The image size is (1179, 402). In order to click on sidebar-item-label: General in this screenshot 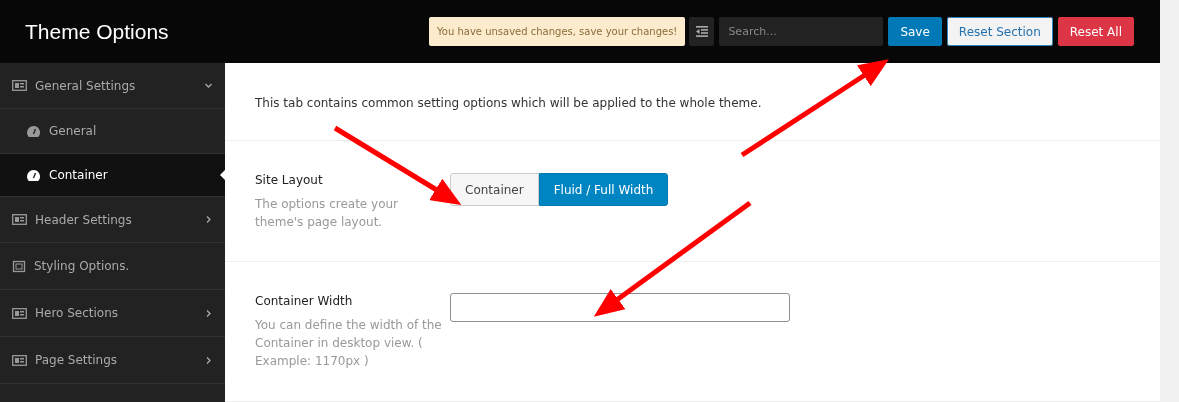, I will do `click(73, 131)`.